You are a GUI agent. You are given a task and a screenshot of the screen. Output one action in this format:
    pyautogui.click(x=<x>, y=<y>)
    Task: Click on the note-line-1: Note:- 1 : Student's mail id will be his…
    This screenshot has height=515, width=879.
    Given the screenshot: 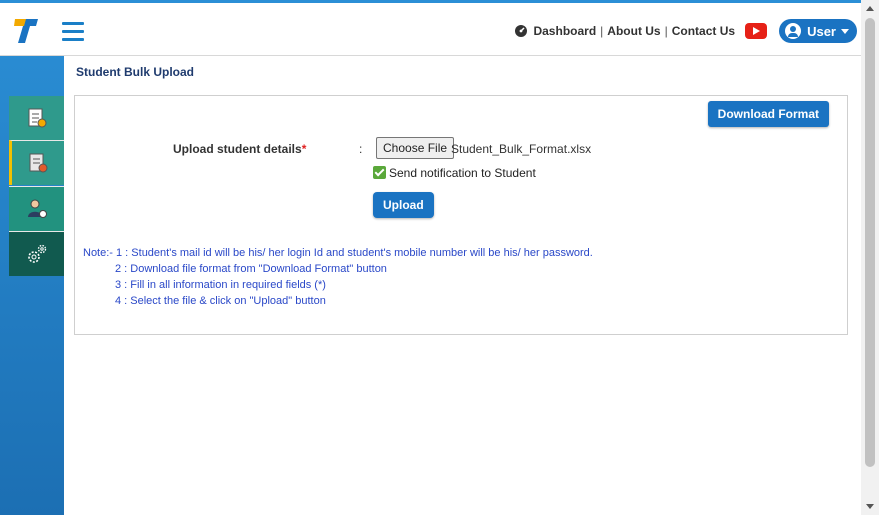 What is the action you would take?
    pyautogui.click(x=338, y=253)
    